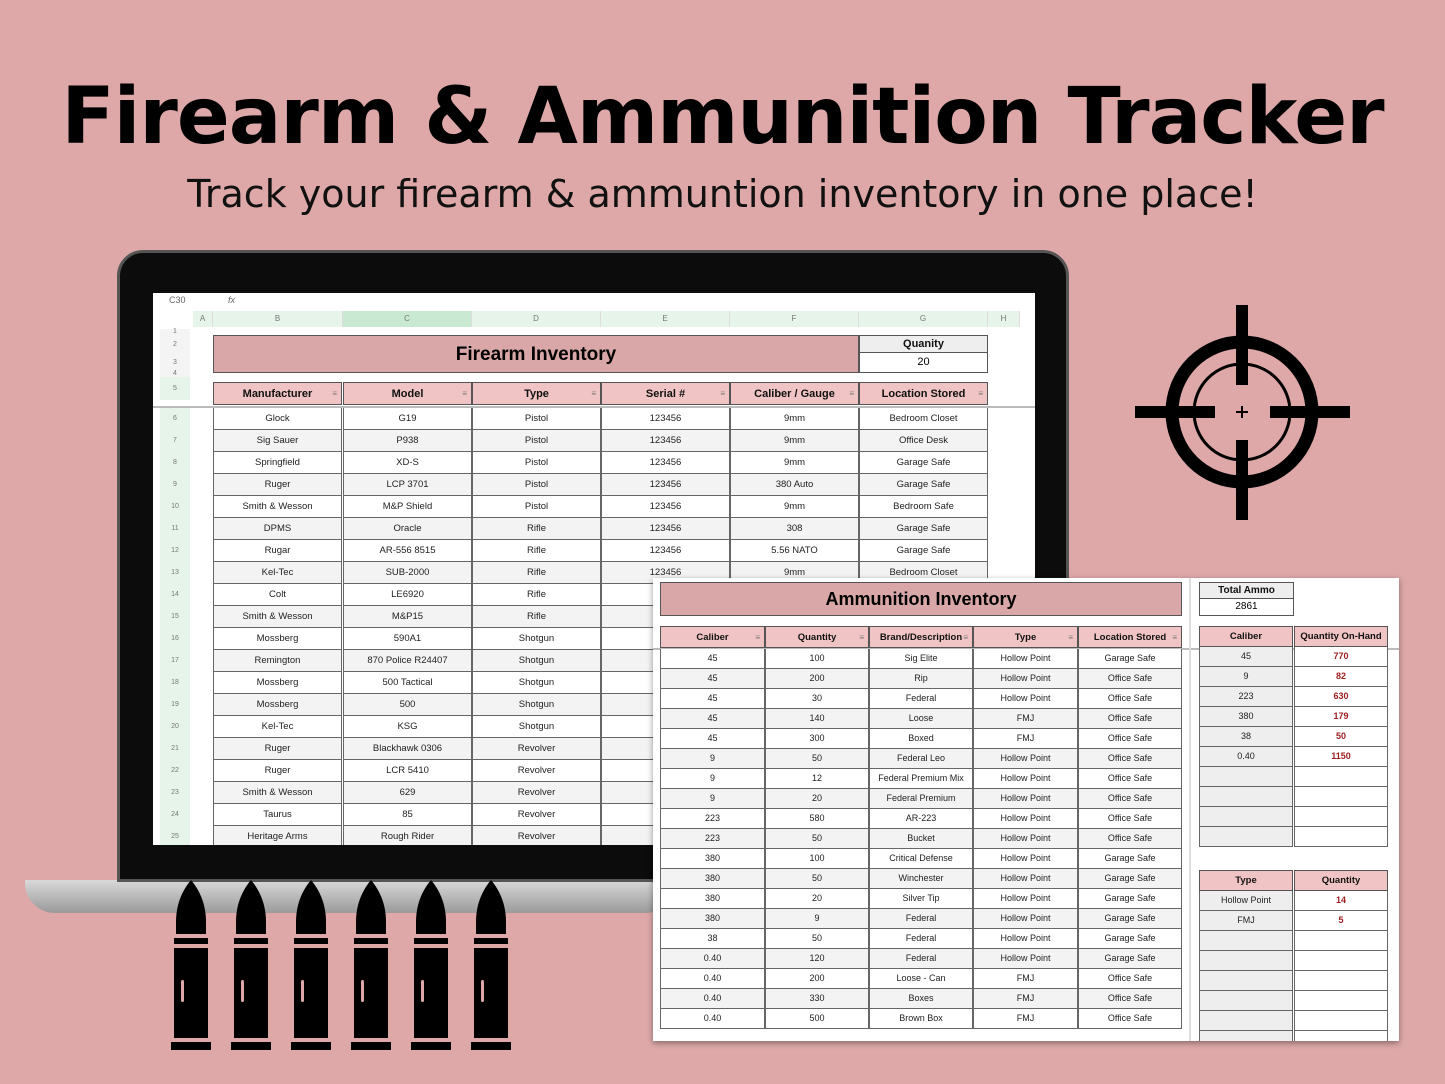 The image size is (1445, 1084). What do you see at coordinates (175, 793) in the screenshot?
I see `row-number: 23` at bounding box center [175, 793].